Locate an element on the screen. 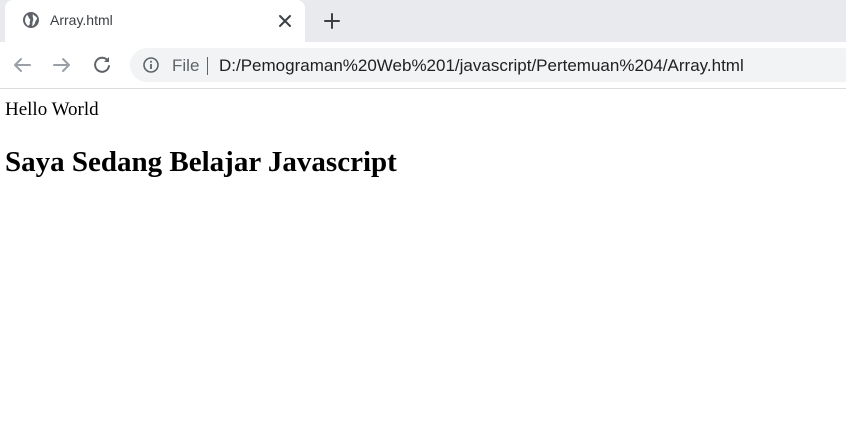 The height and width of the screenshot is (427, 846). chip-divider is located at coordinates (207, 66).